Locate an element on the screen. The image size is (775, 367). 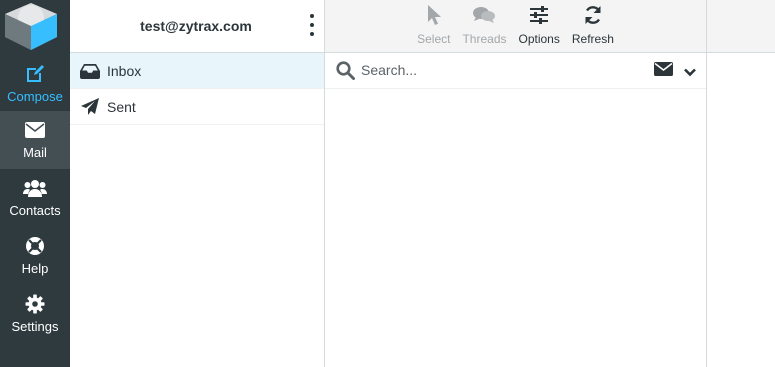
options-button: Options is located at coordinates (539, 23).